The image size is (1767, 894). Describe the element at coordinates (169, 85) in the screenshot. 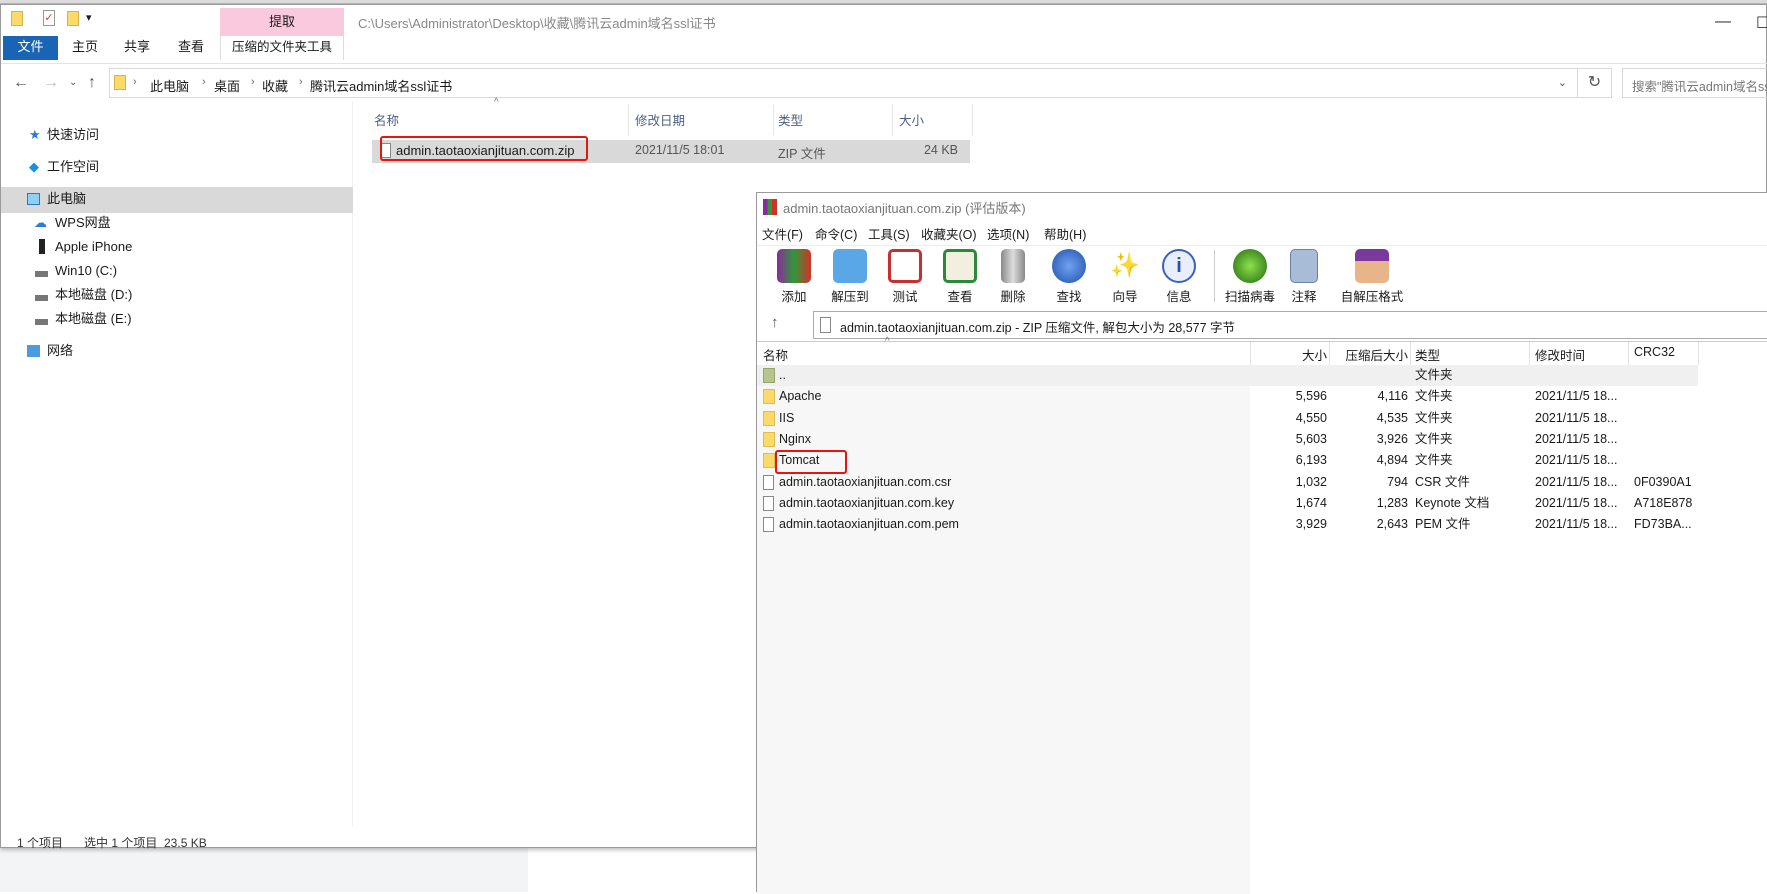

I see `breadcrumb-this-pc: 此电脑` at that location.